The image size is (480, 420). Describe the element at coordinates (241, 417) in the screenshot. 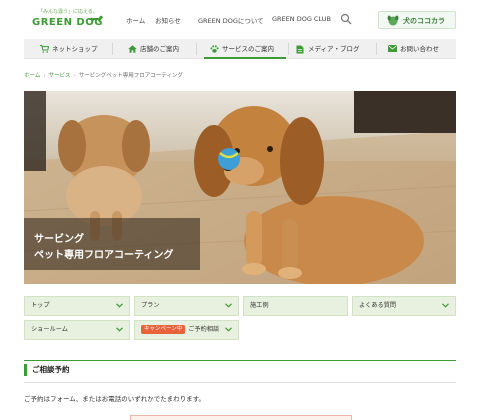

I see `reservation-box` at that location.